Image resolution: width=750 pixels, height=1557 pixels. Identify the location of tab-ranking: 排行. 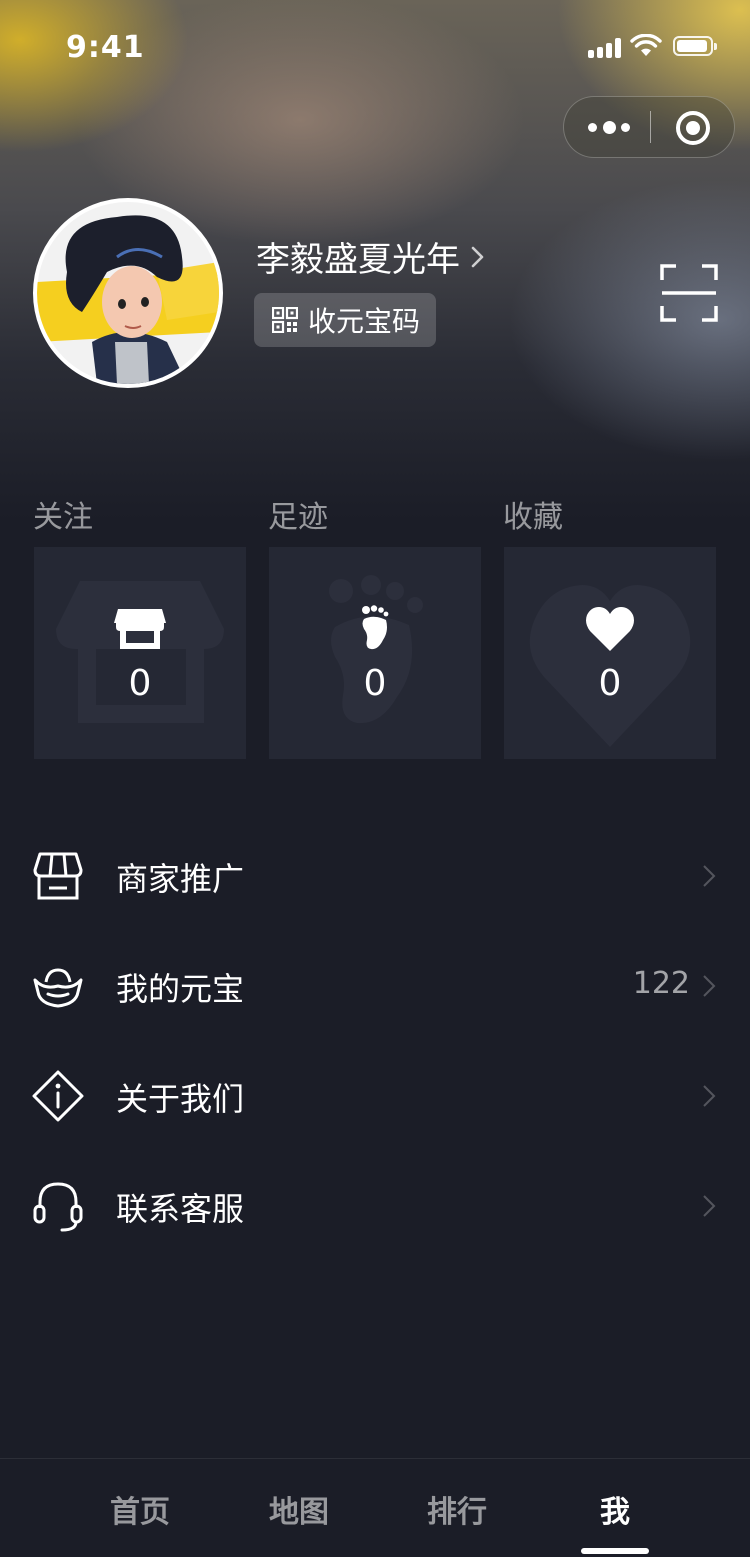
(457, 1509).